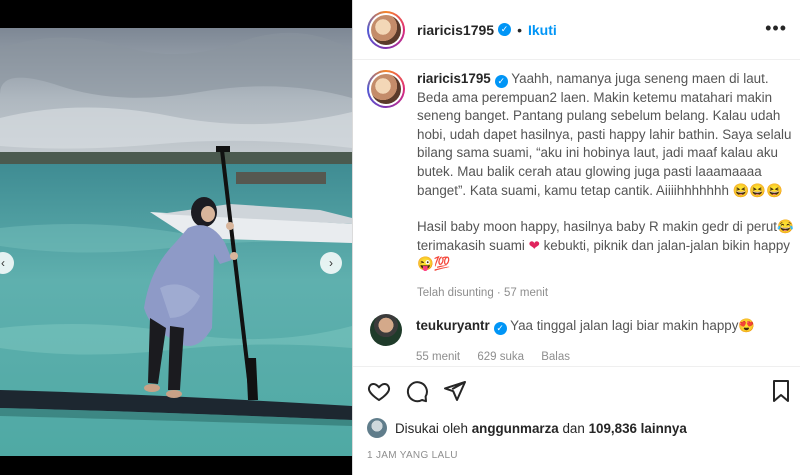 The width and height of the screenshot is (800, 475). What do you see at coordinates (638, 428) in the screenshot?
I see `likes-count: 109,836 lainnya` at bounding box center [638, 428].